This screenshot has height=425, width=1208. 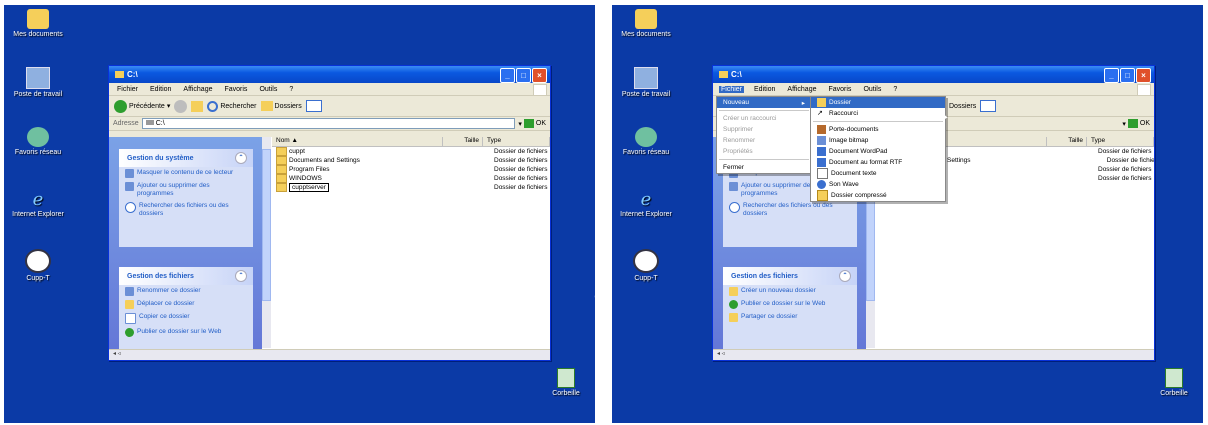 What do you see at coordinates (186, 190) in the screenshot?
I see `task-add-remove-programs: Ajouter ou supprimer des programmes` at bounding box center [186, 190].